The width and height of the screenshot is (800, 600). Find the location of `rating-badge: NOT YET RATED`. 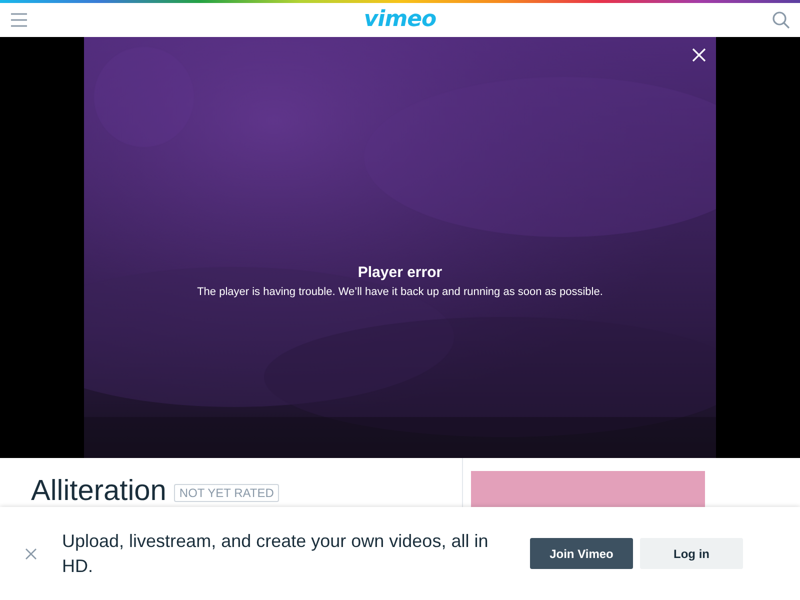

rating-badge: NOT YET RATED is located at coordinates (226, 493).